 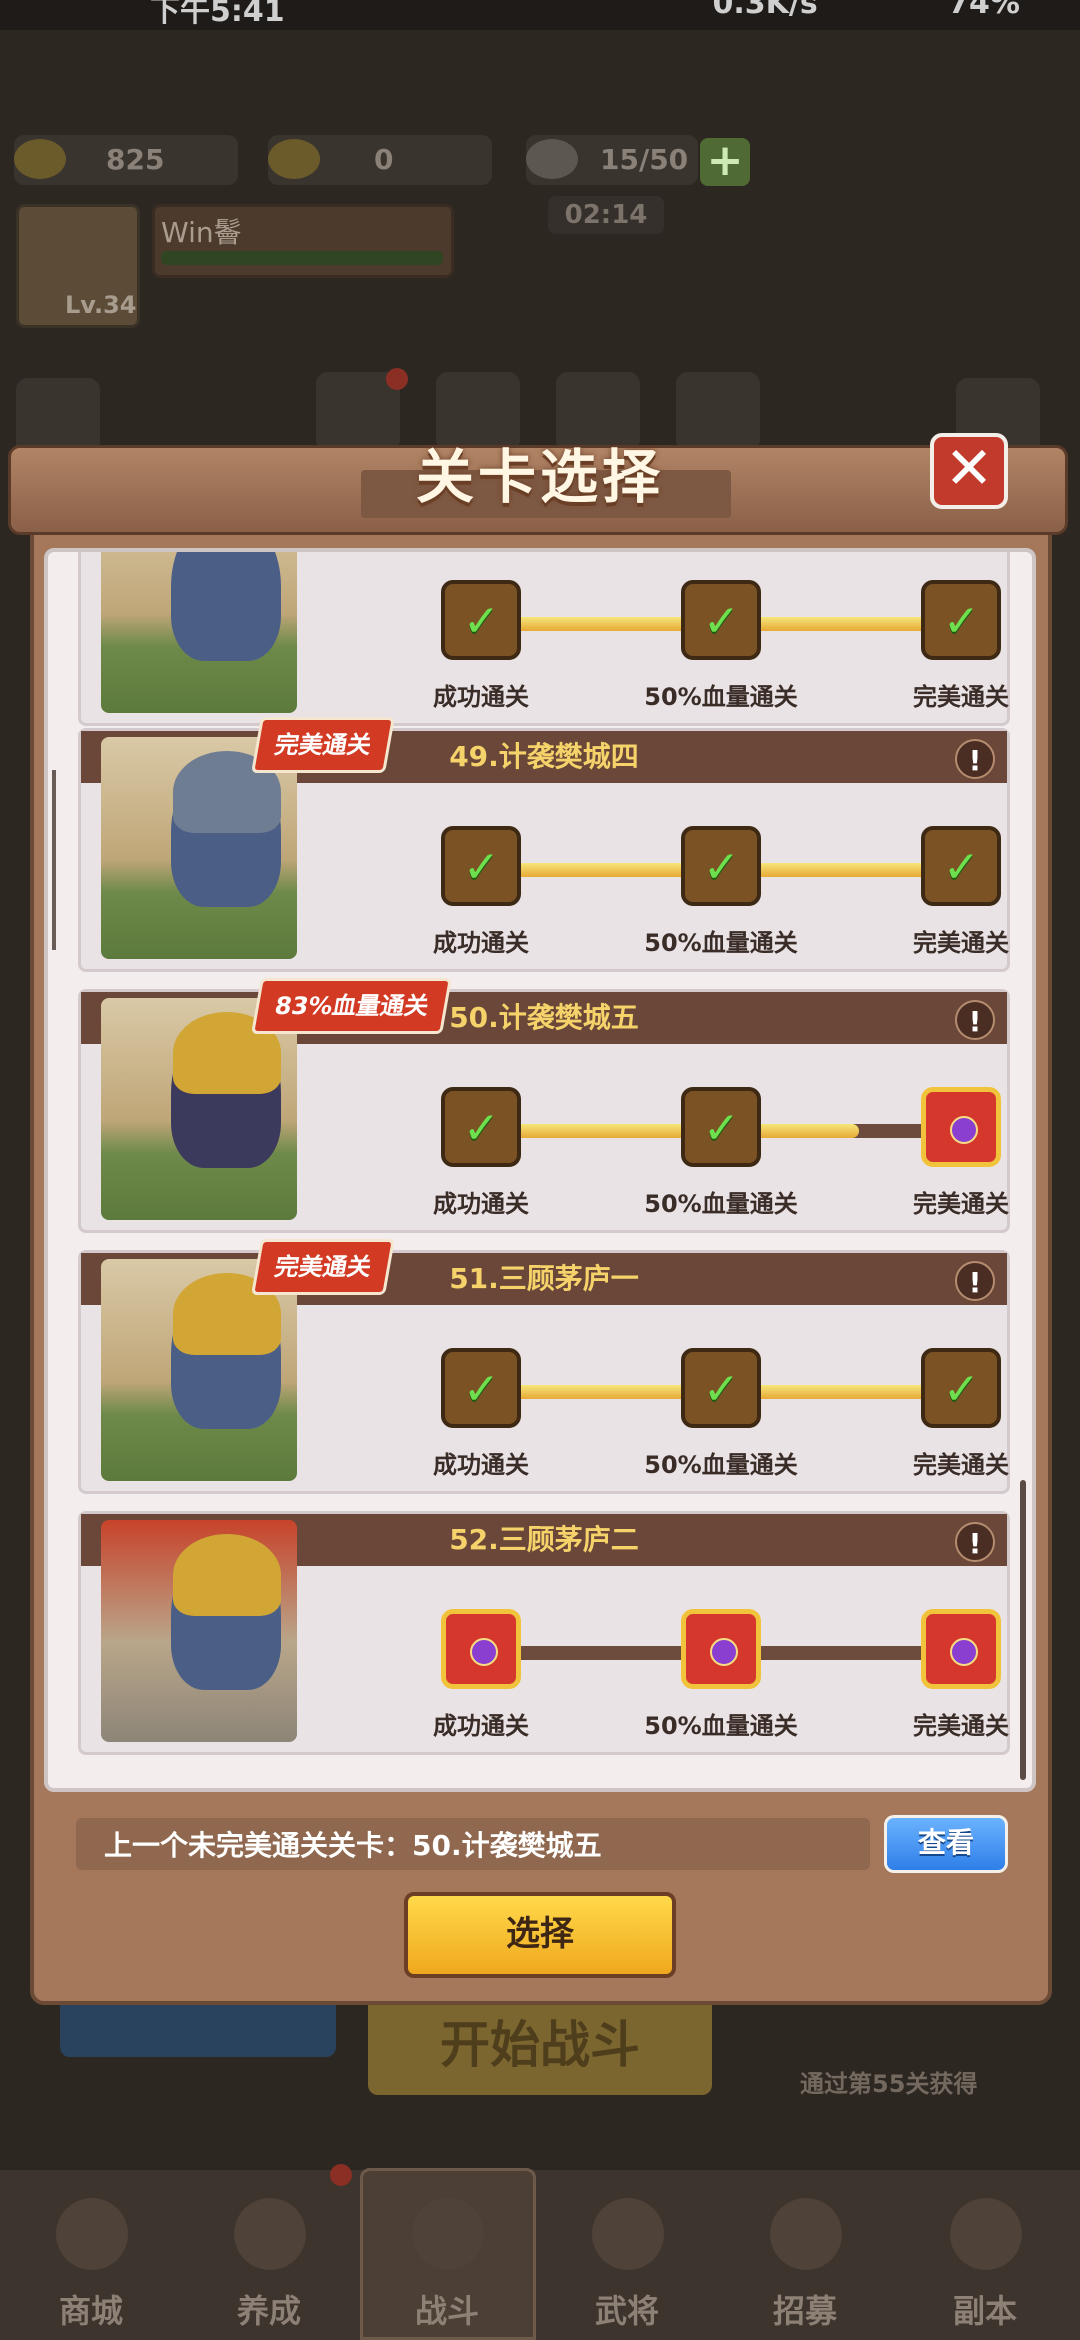 I want to click on nav-label: 副本, so click(x=984, y=2311).